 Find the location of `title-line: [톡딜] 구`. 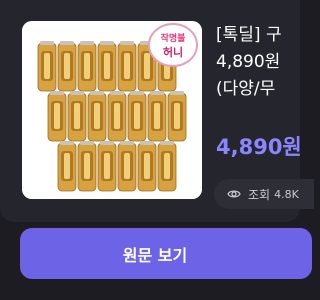

title-line: [톡딜] 구 is located at coordinates (249, 35).